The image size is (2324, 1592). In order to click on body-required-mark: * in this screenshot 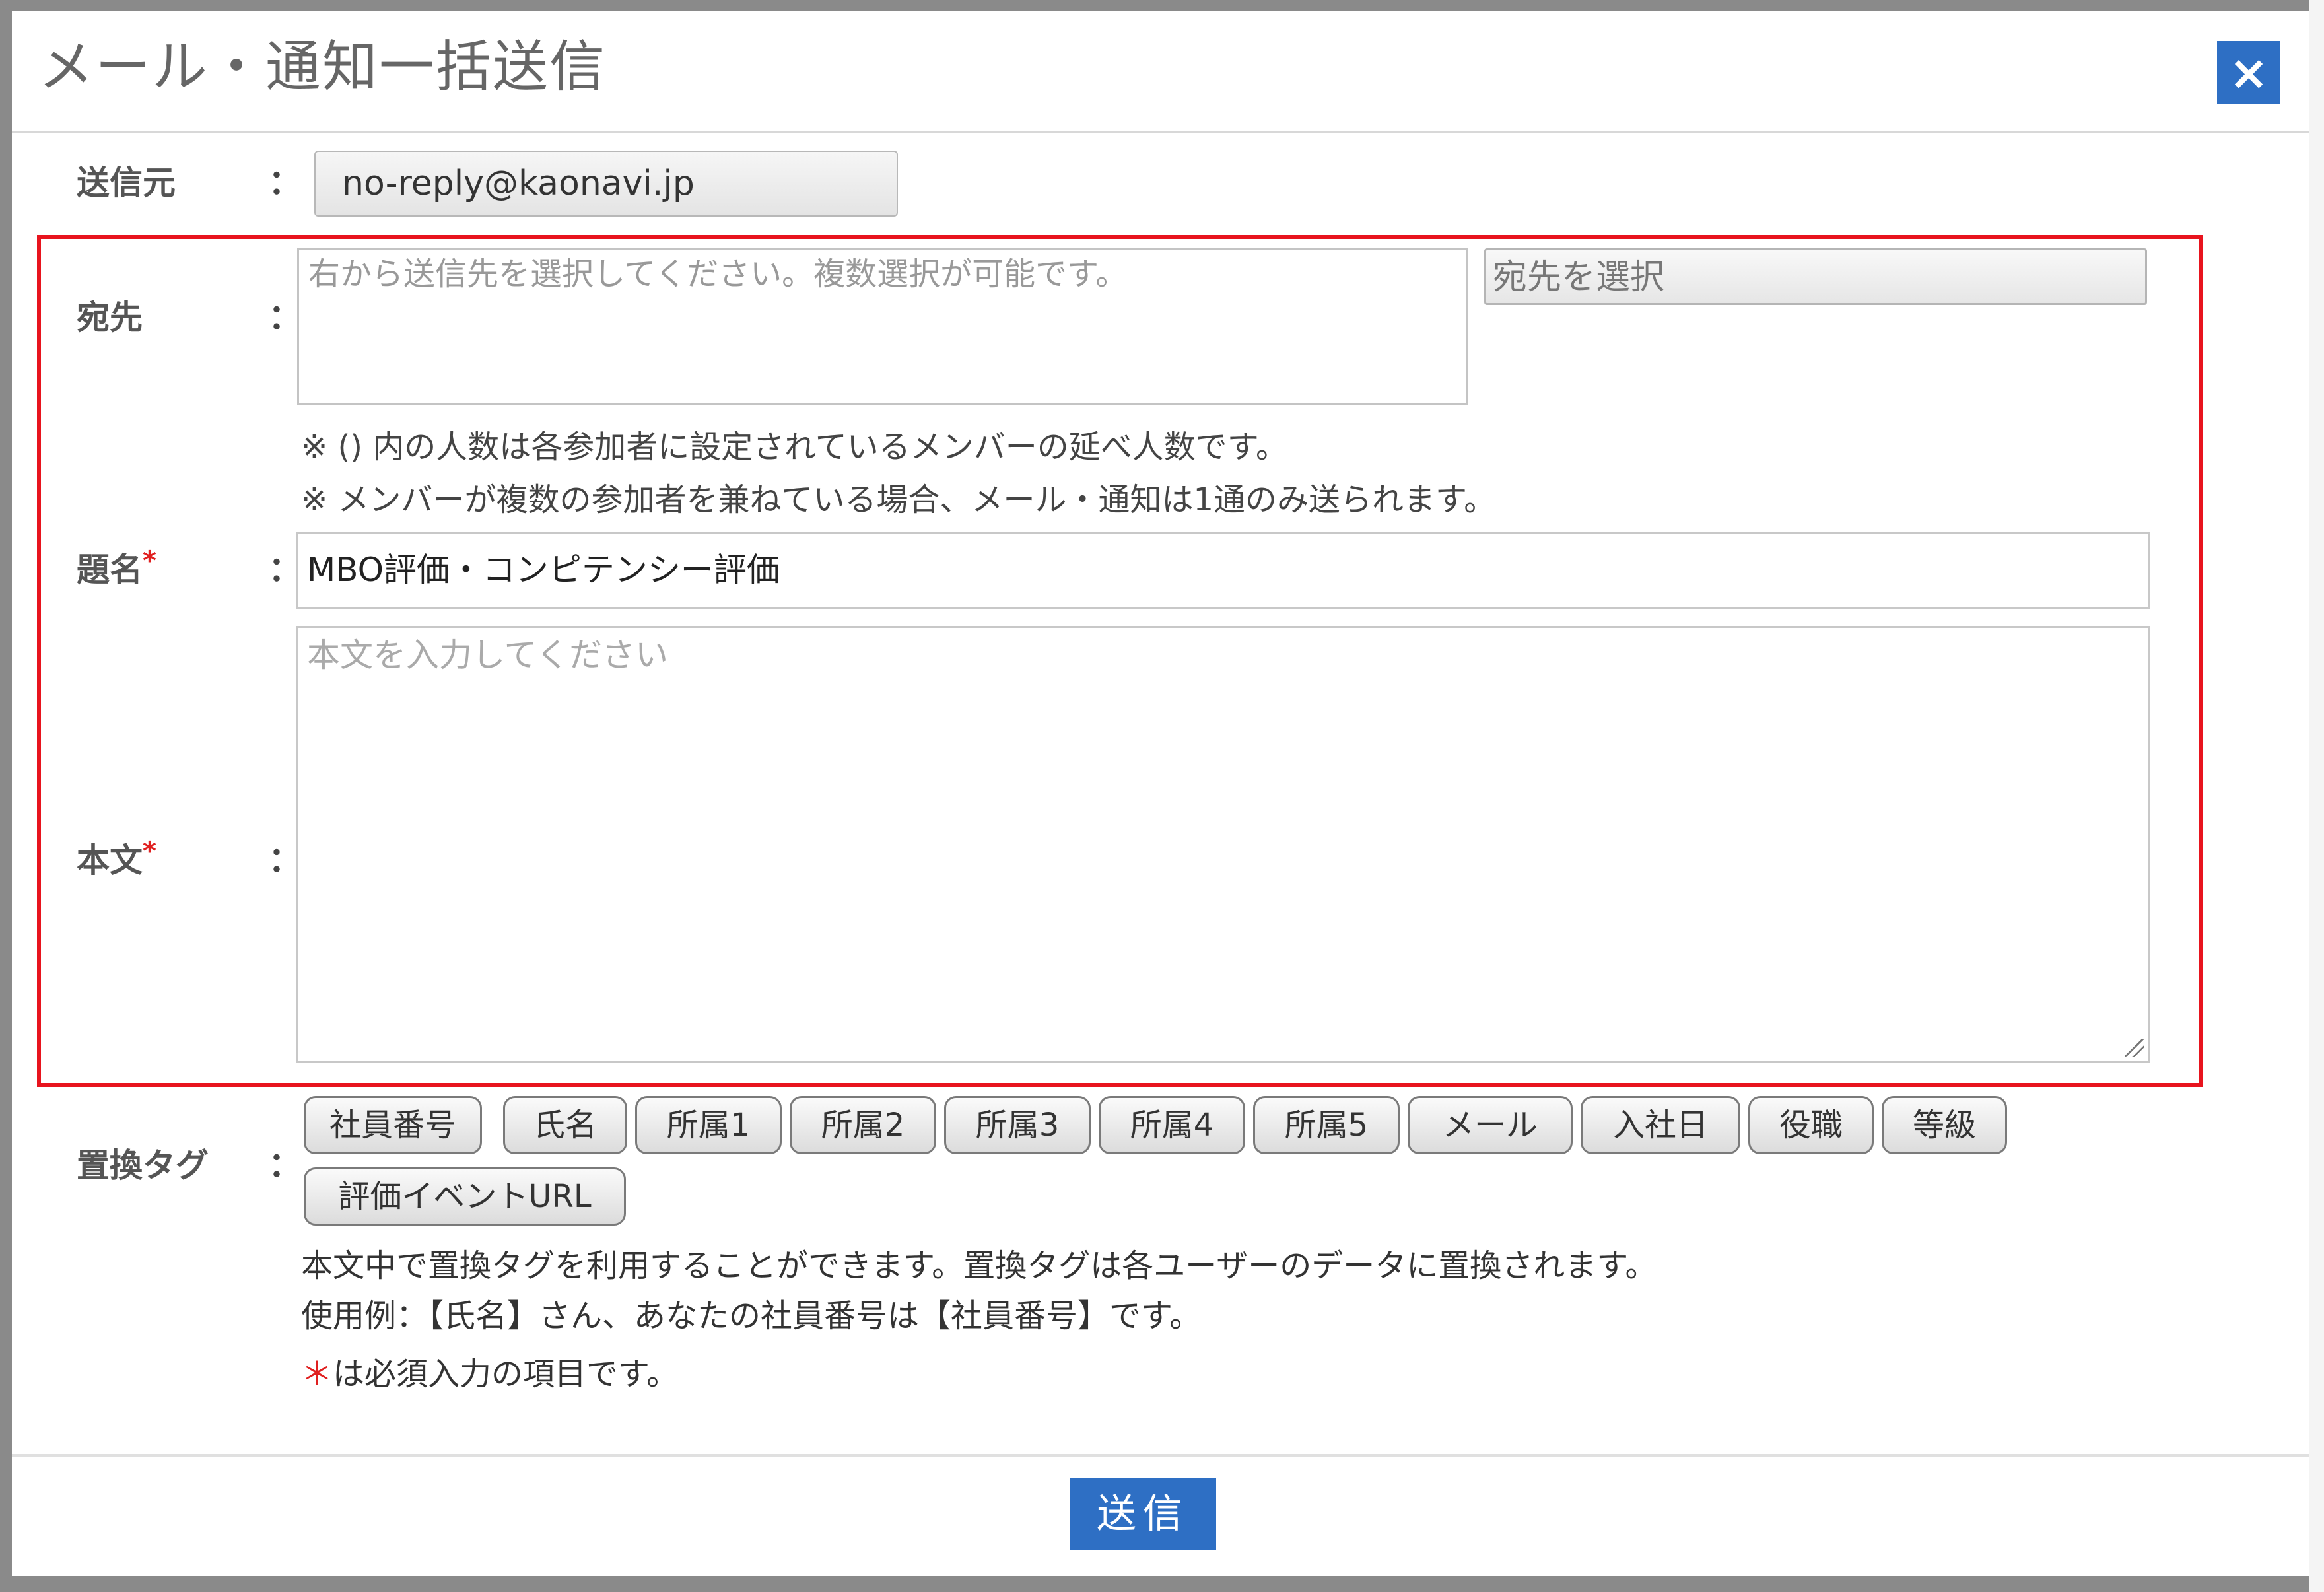, I will do `click(149, 851)`.